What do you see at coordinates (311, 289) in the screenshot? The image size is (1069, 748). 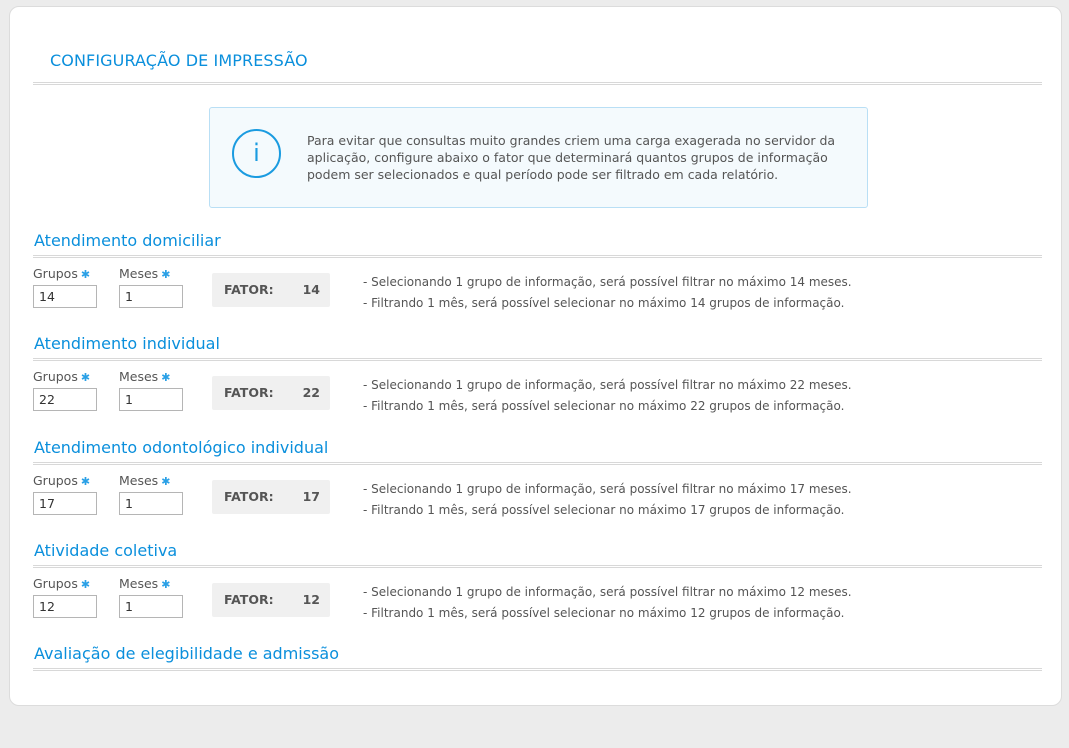 I see `fator-value: 14` at bounding box center [311, 289].